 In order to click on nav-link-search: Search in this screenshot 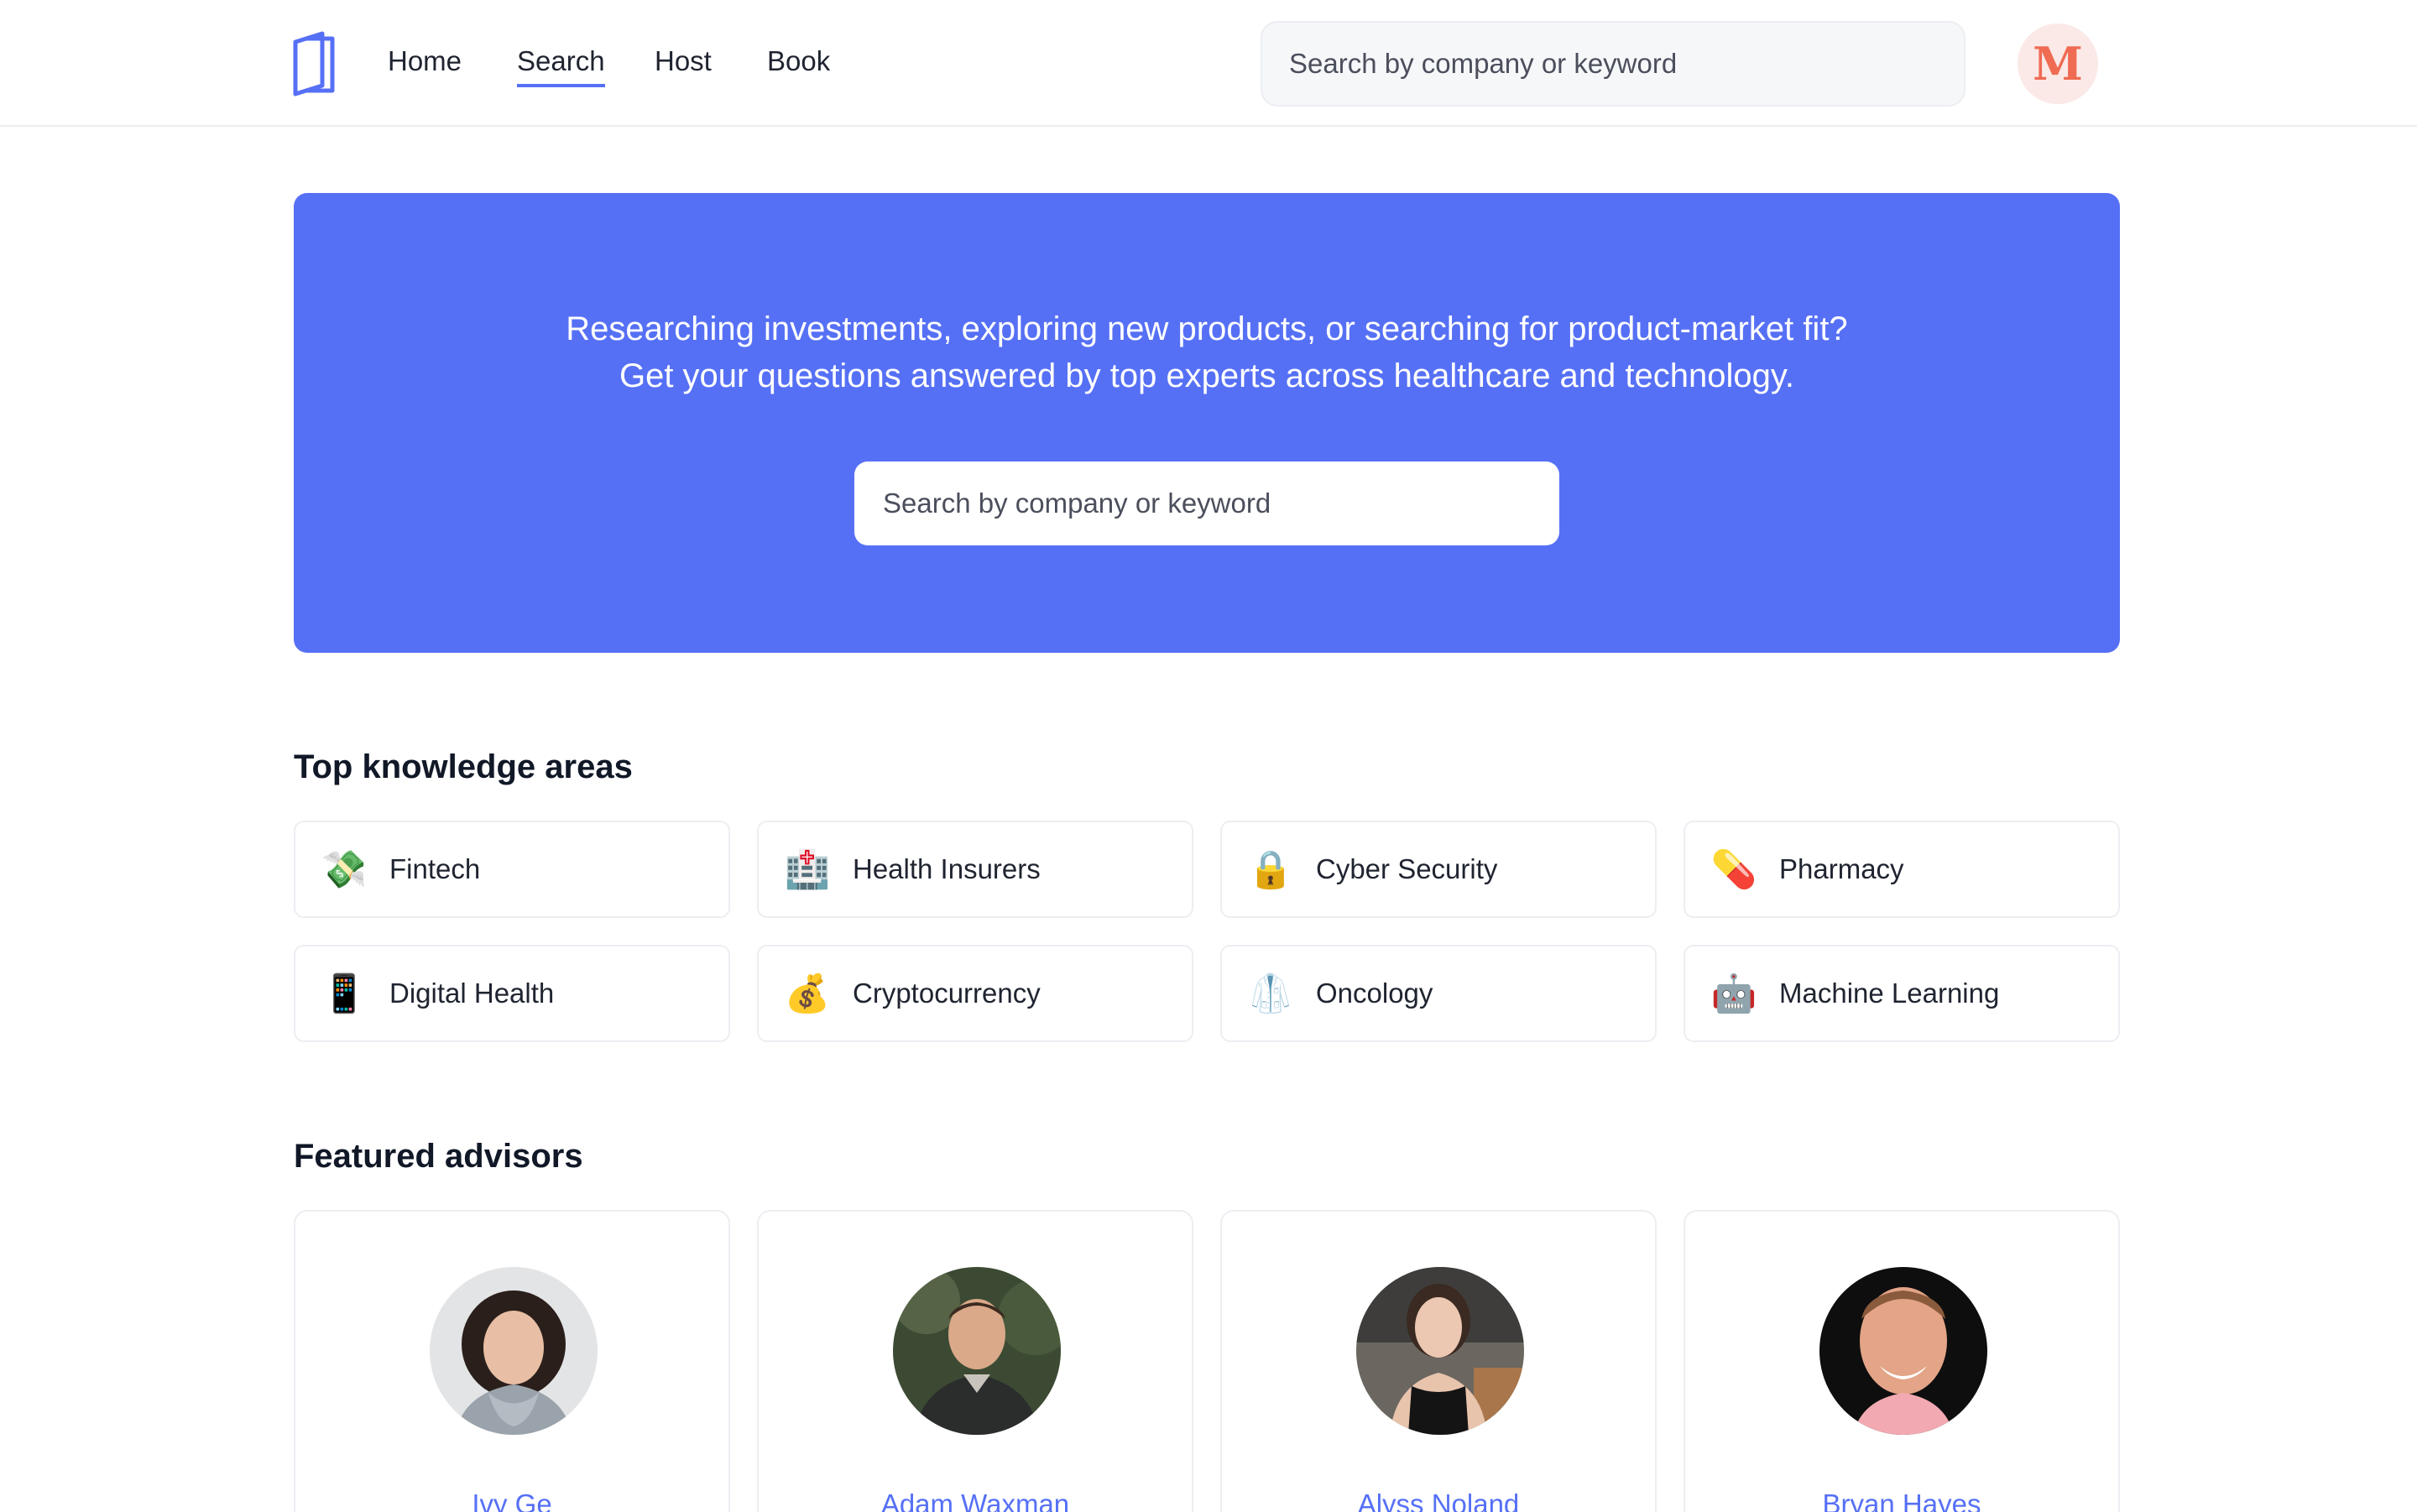, I will do `click(561, 64)`.